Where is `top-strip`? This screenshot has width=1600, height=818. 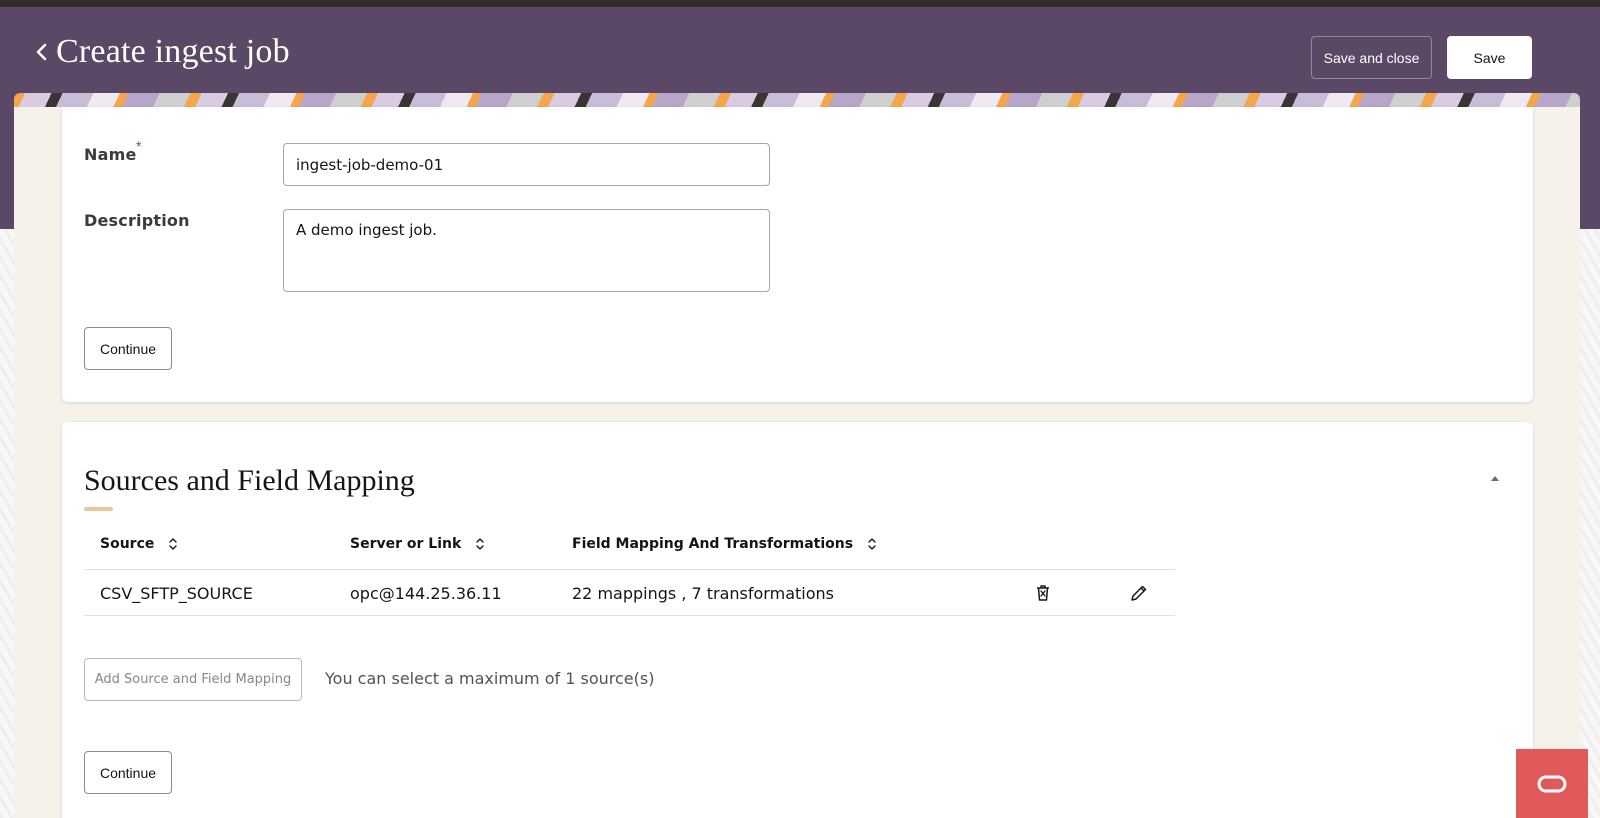
top-strip is located at coordinates (800, 3).